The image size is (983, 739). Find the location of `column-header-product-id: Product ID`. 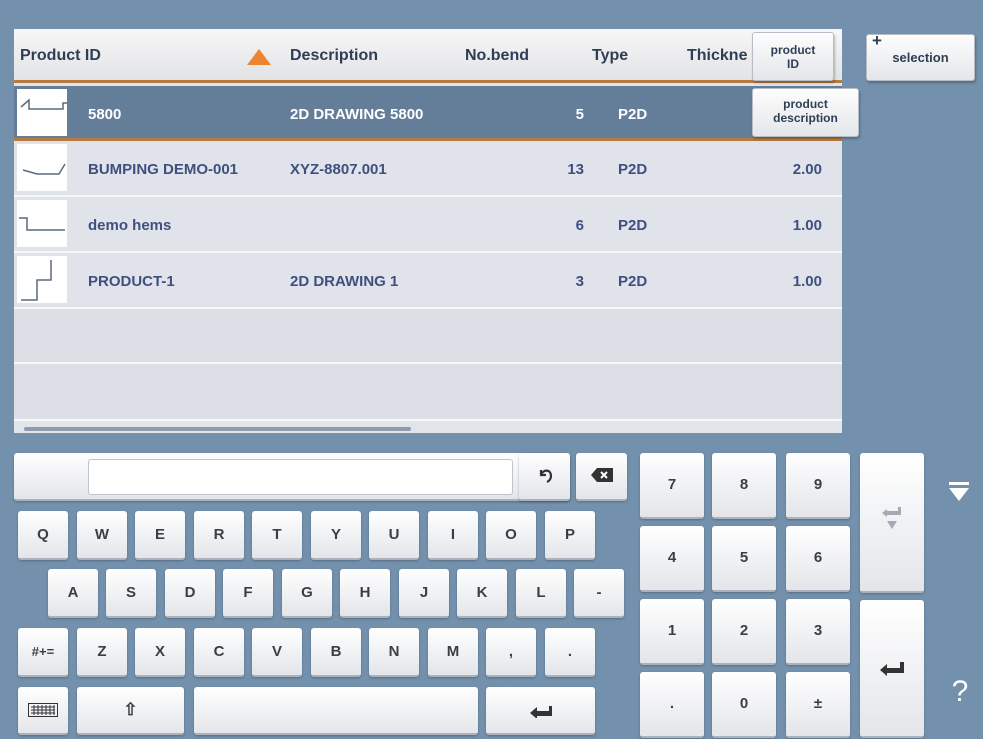

column-header-product-id: Product ID is located at coordinates (60, 56).